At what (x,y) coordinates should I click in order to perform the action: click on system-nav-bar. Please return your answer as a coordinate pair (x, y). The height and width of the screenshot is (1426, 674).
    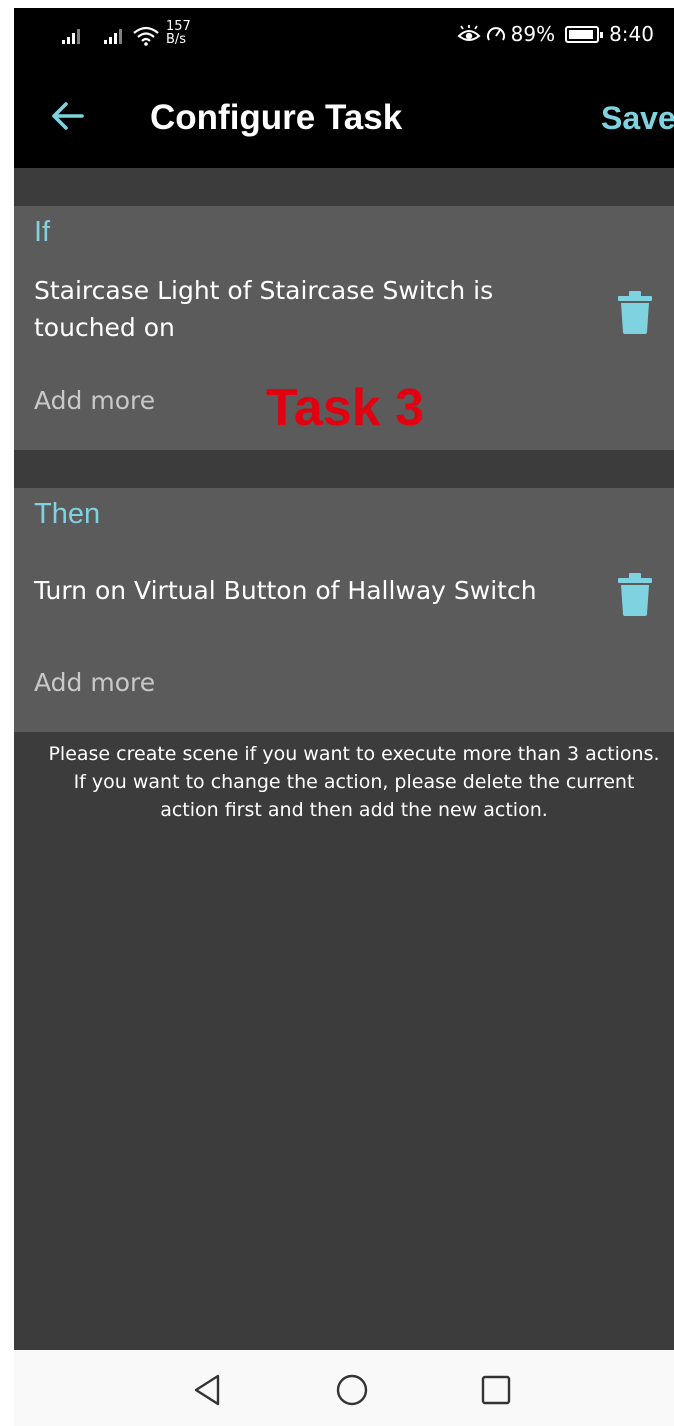
    Looking at the image, I should click on (344, 1388).